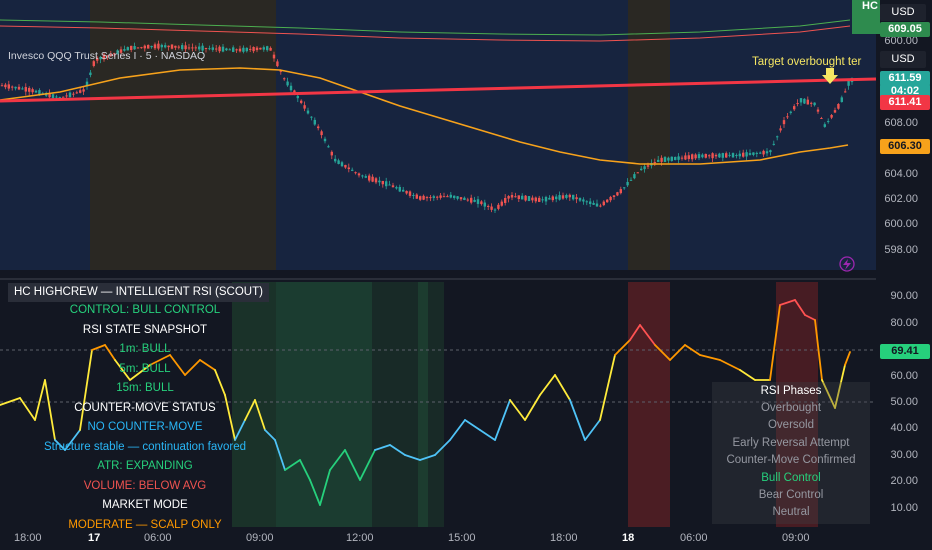  What do you see at coordinates (145, 427) in the screenshot?
I see `indicator-line: NO COUNTER-MOVE` at bounding box center [145, 427].